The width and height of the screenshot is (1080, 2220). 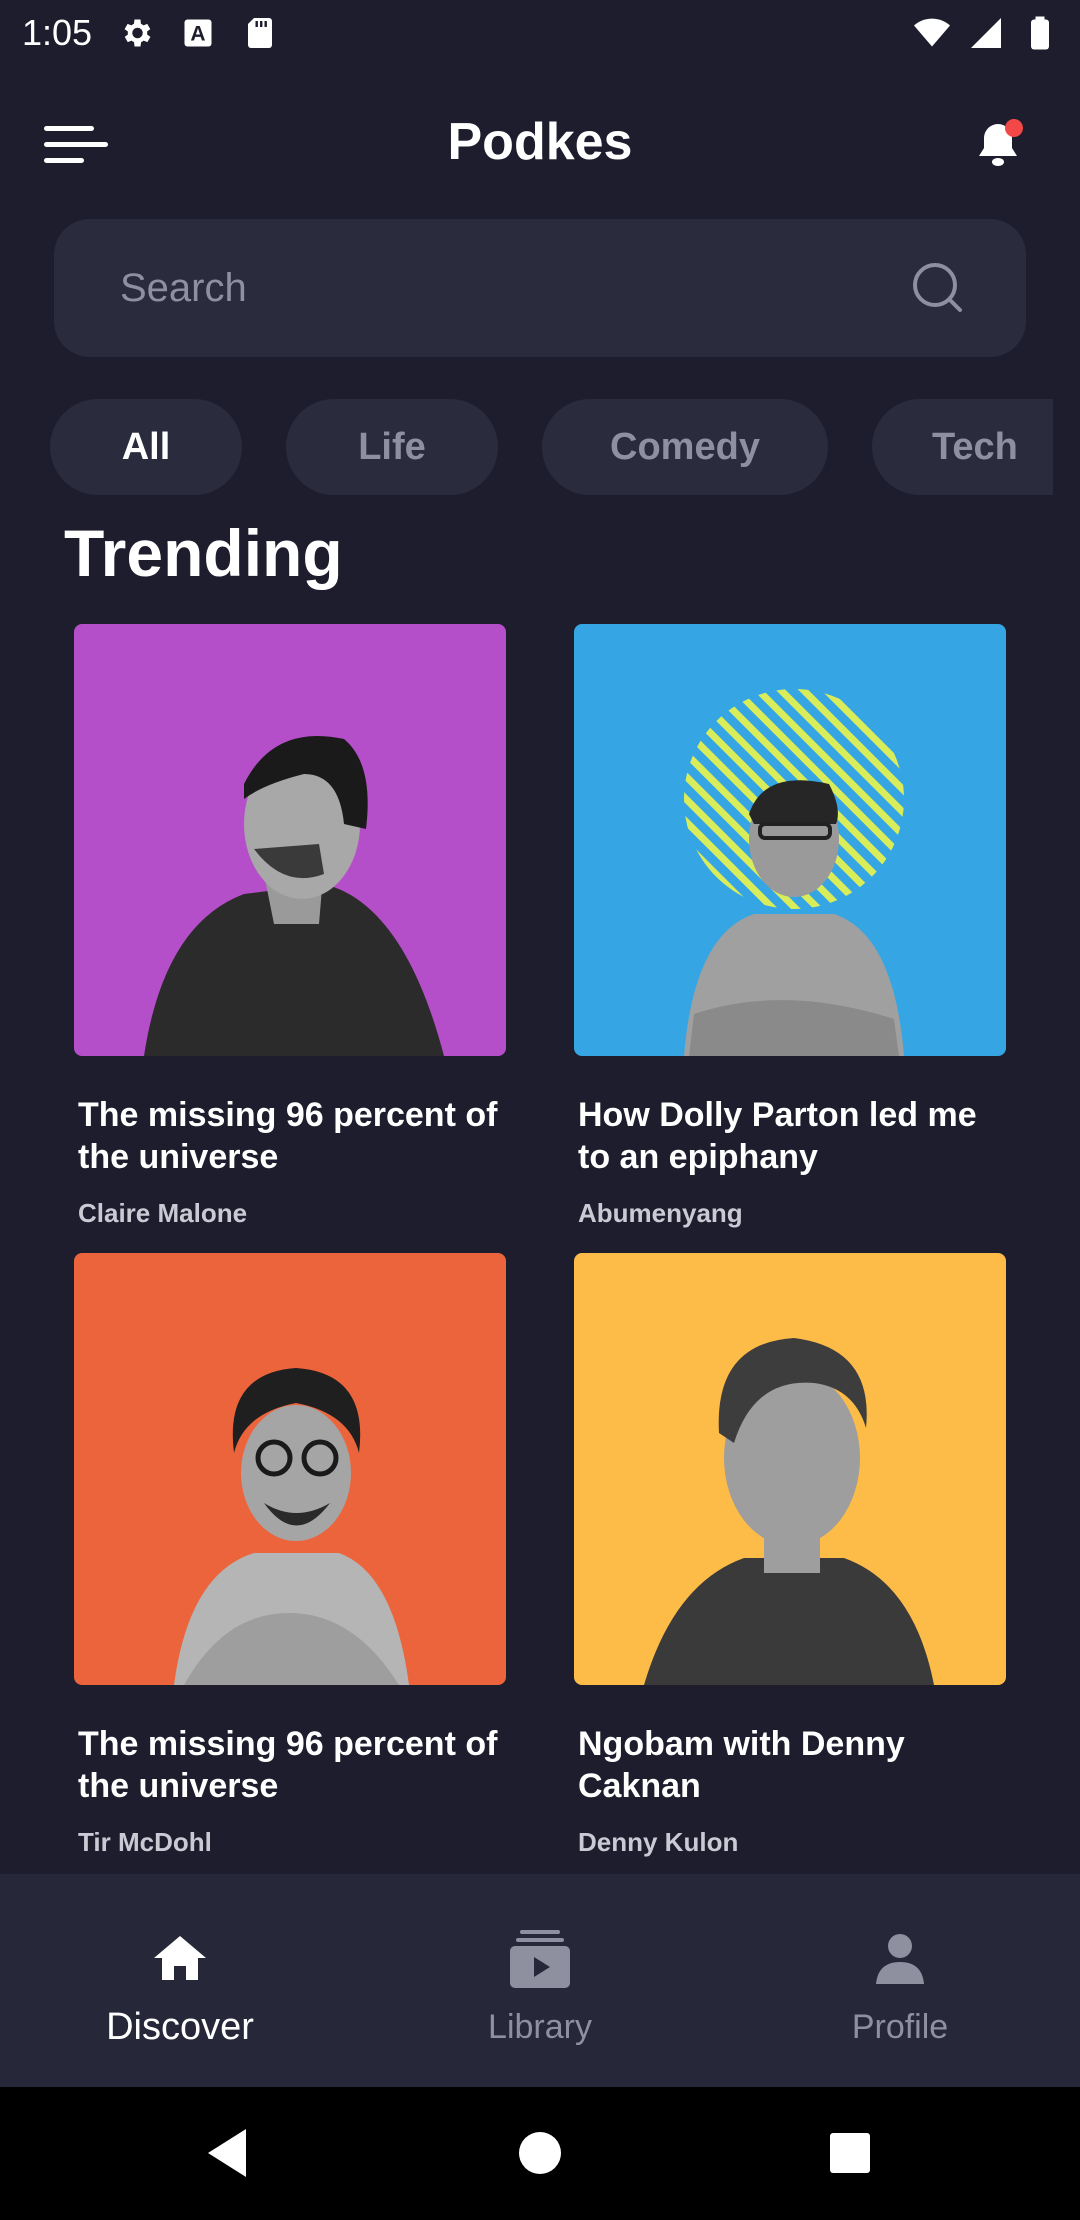 I want to click on chip-label: Tech, so click(x=975, y=446).